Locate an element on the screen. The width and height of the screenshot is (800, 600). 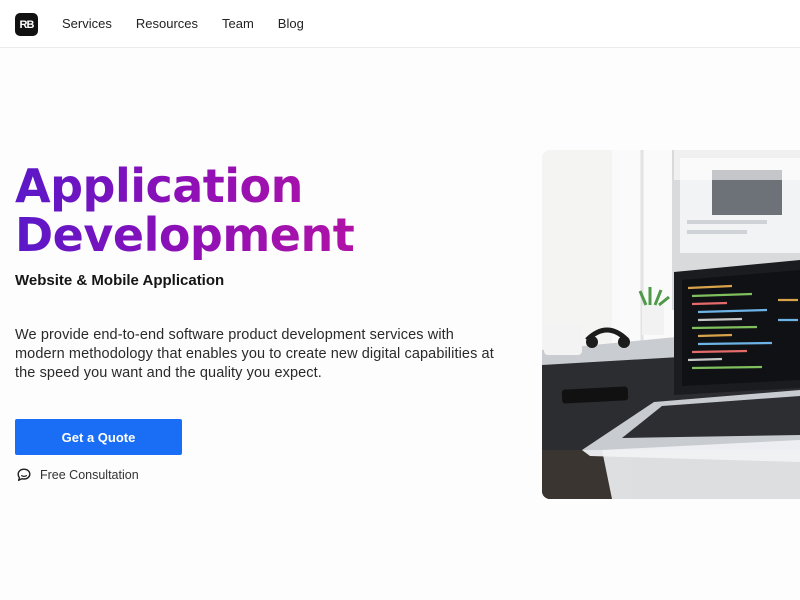
nav-links: Services Resources Team Blog is located at coordinates (183, 23).